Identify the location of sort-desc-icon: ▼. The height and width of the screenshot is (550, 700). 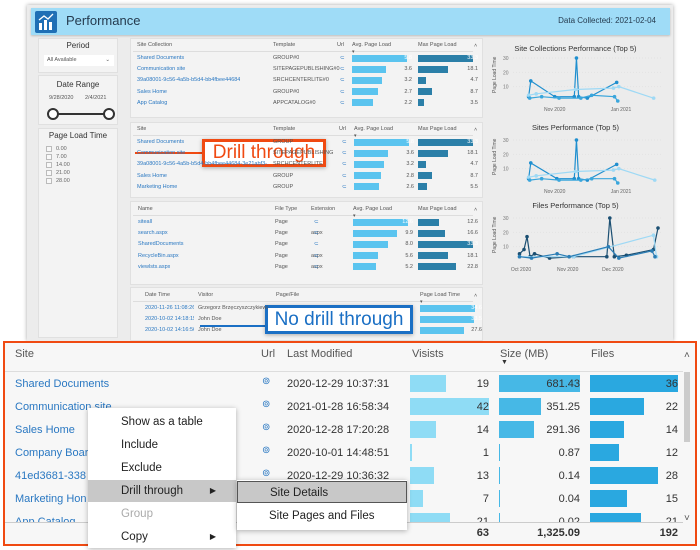
(504, 362).